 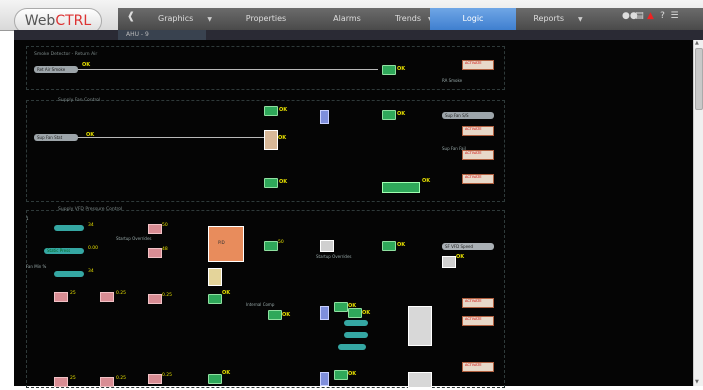 I want to click on input-static-sp, so click(x=69, y=228).